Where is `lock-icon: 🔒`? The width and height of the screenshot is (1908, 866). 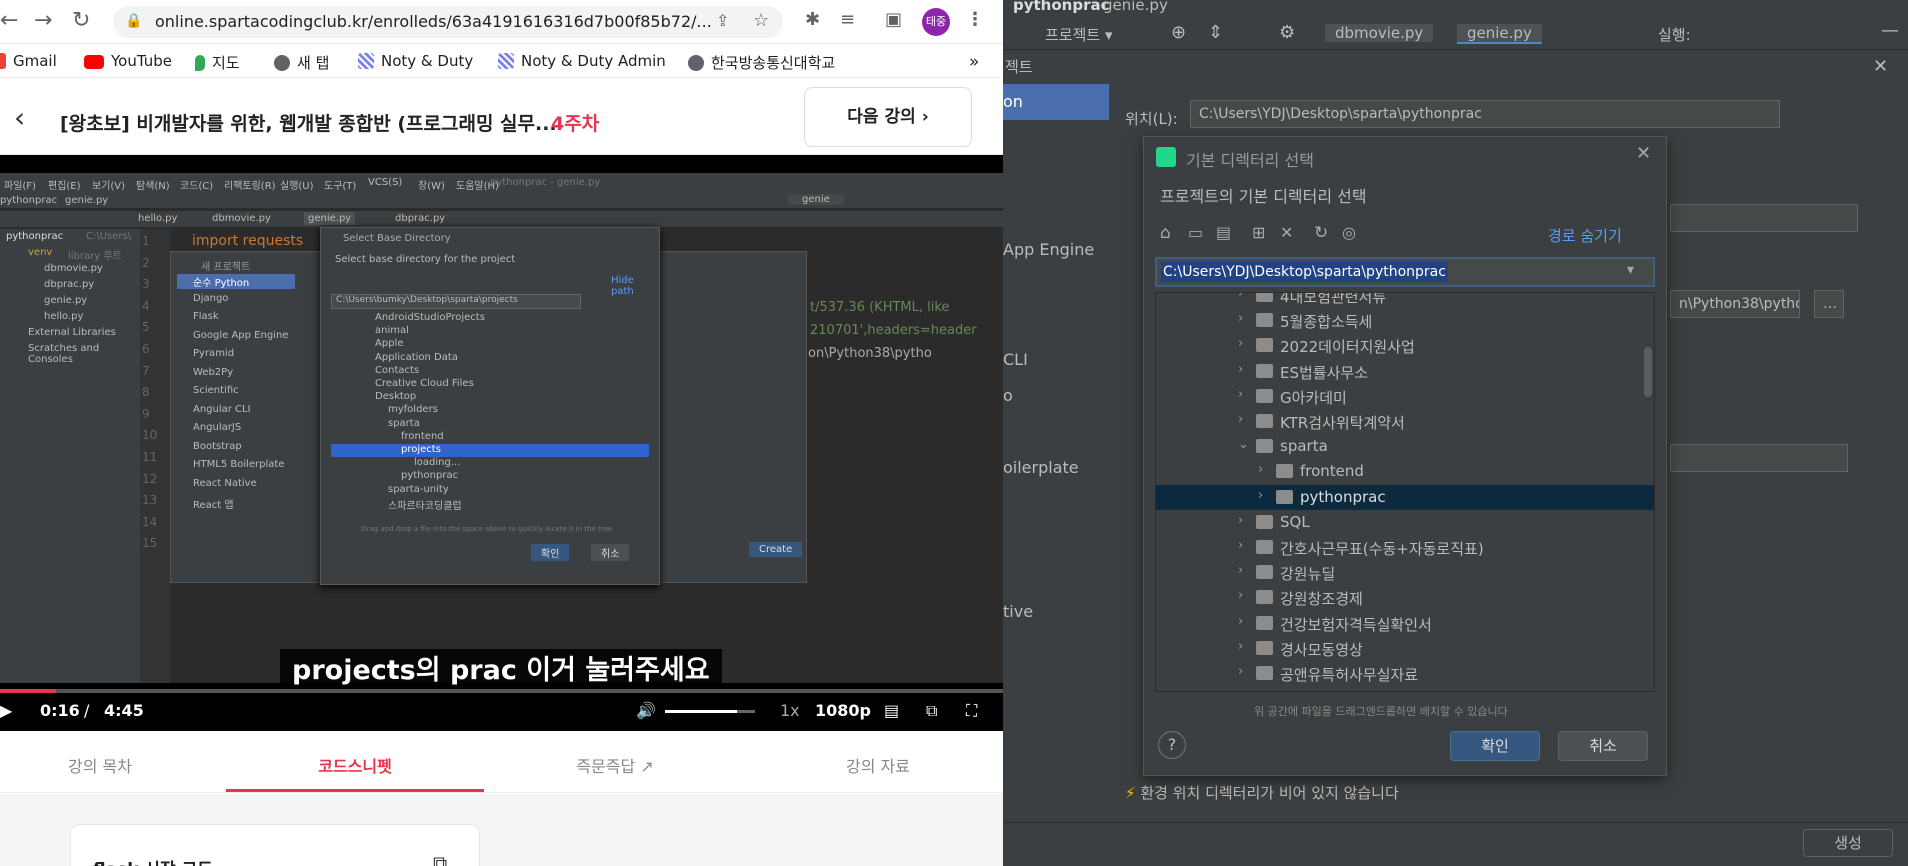 lock-icon: 🔒 is located at coordinates (133, 21).